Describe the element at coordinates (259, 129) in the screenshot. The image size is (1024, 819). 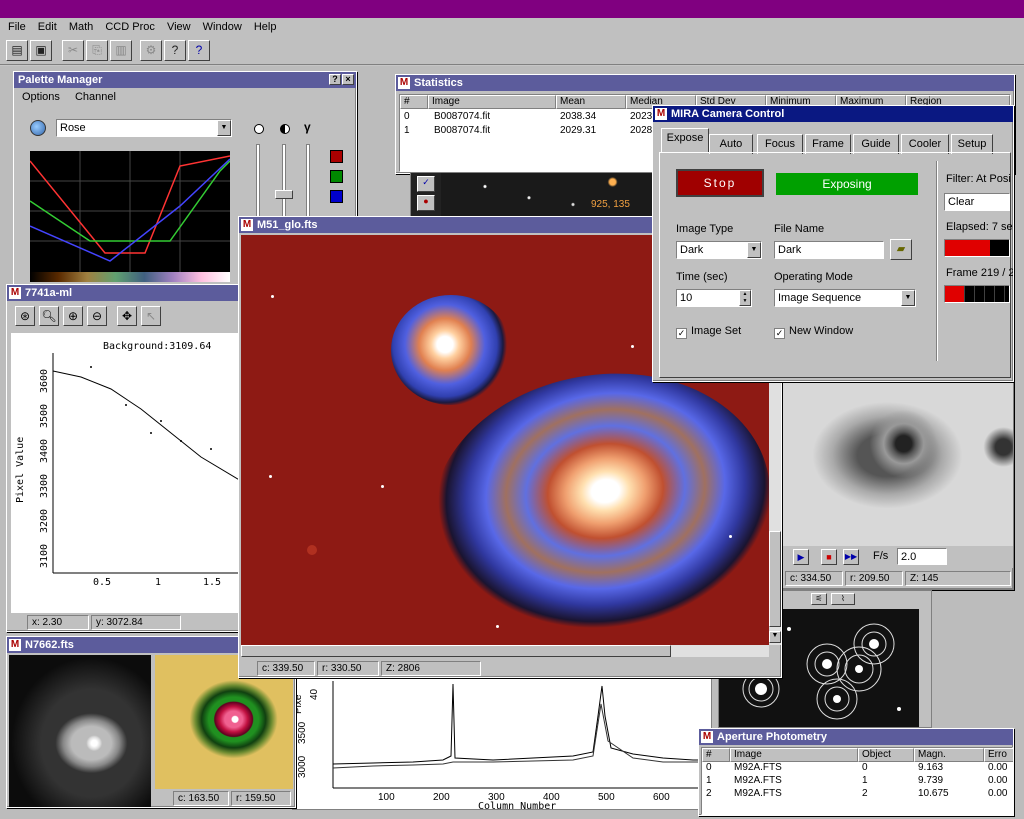
I see `brightness-icon` at that location.